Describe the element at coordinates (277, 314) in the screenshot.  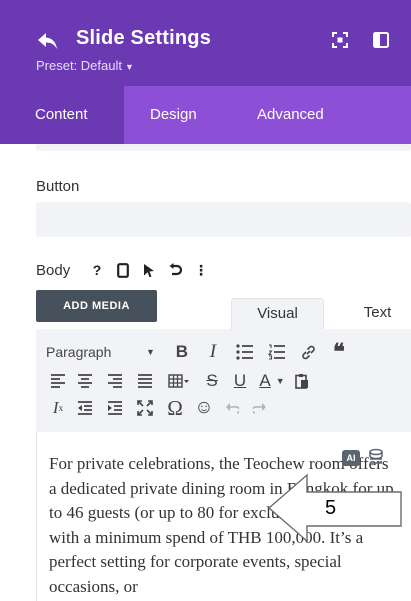
I see `tab-visual: Visual` at that location.